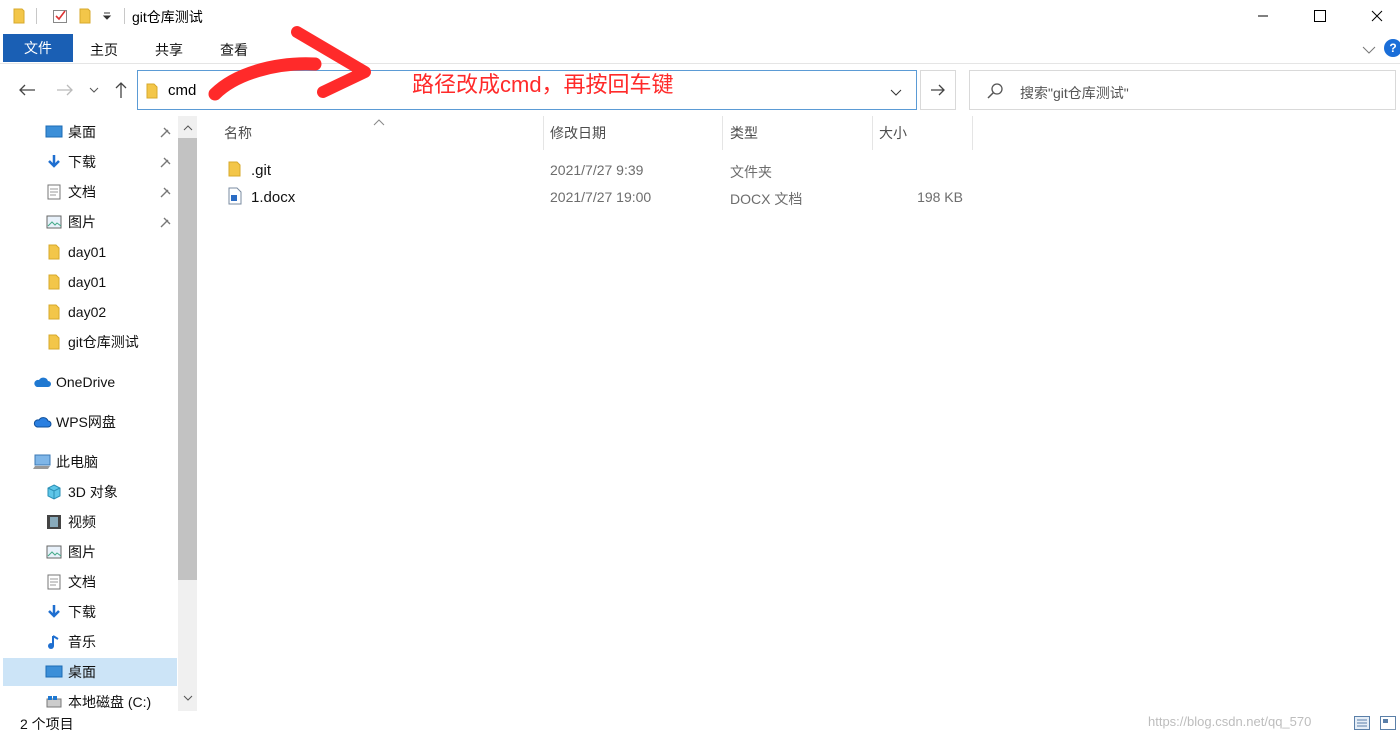 Image resolution: width=1400 pixels, height=741 pixels. What do you see at coordinates (87, 312) in the screenshot?
I see `sidebar-item-label: day02` at bounding box center [87, 312].